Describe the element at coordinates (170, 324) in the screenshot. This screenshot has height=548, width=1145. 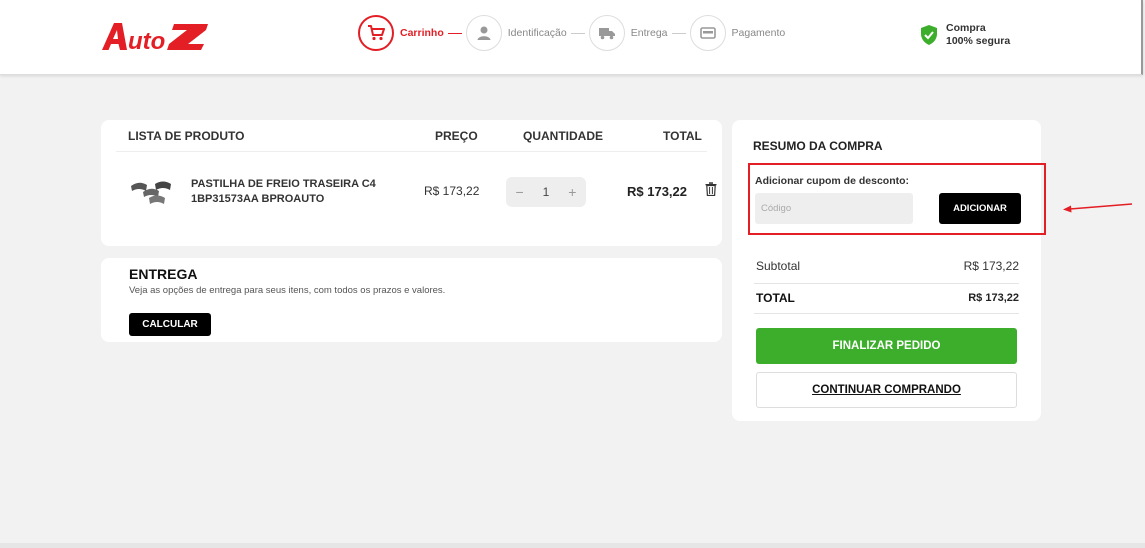
I see `calculate-shipping-button: CALCULAR` at that location.